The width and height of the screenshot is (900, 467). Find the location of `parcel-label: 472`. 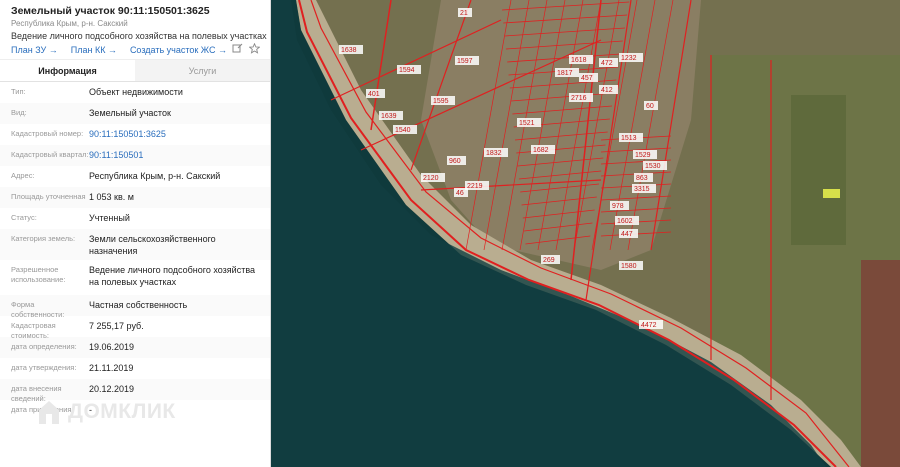

parcel-label: 472 is located at coordinates (607, 63).